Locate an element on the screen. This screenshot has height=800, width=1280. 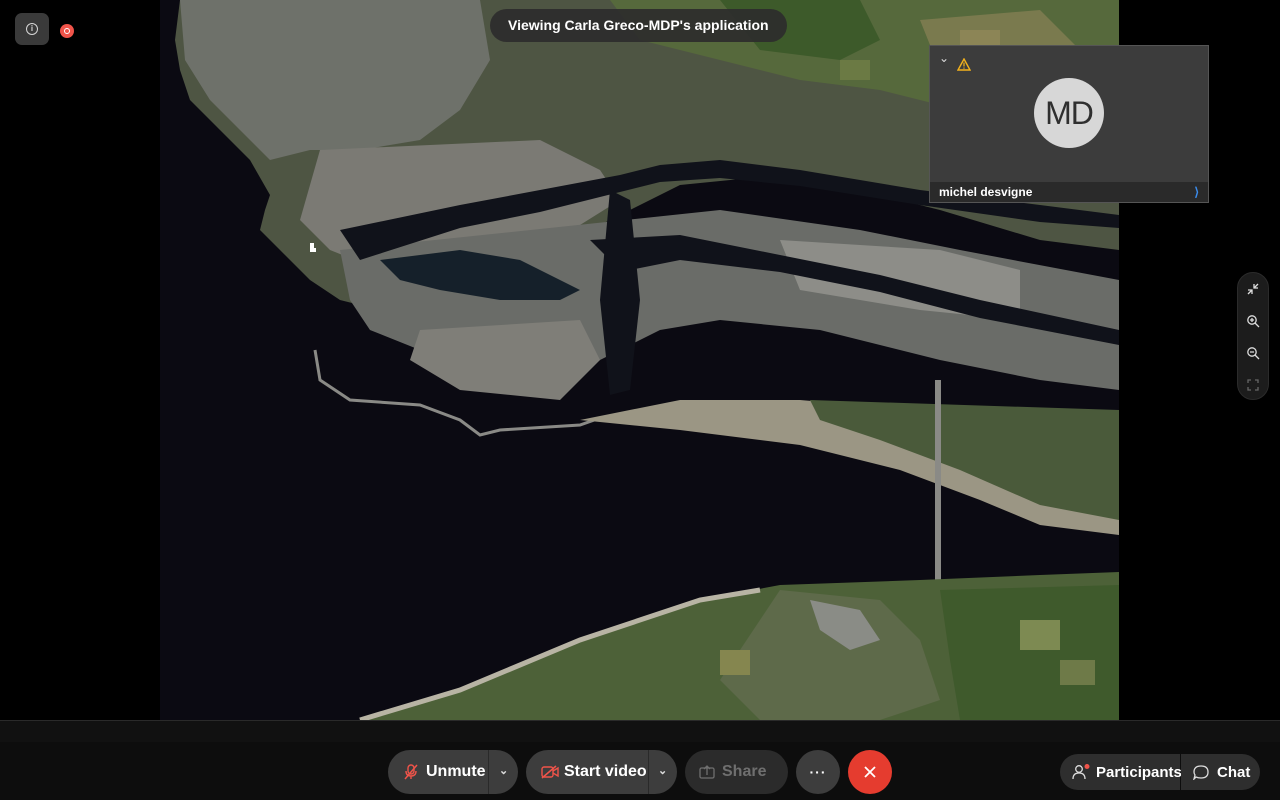
close-icon is located at coordinates (870, 772).